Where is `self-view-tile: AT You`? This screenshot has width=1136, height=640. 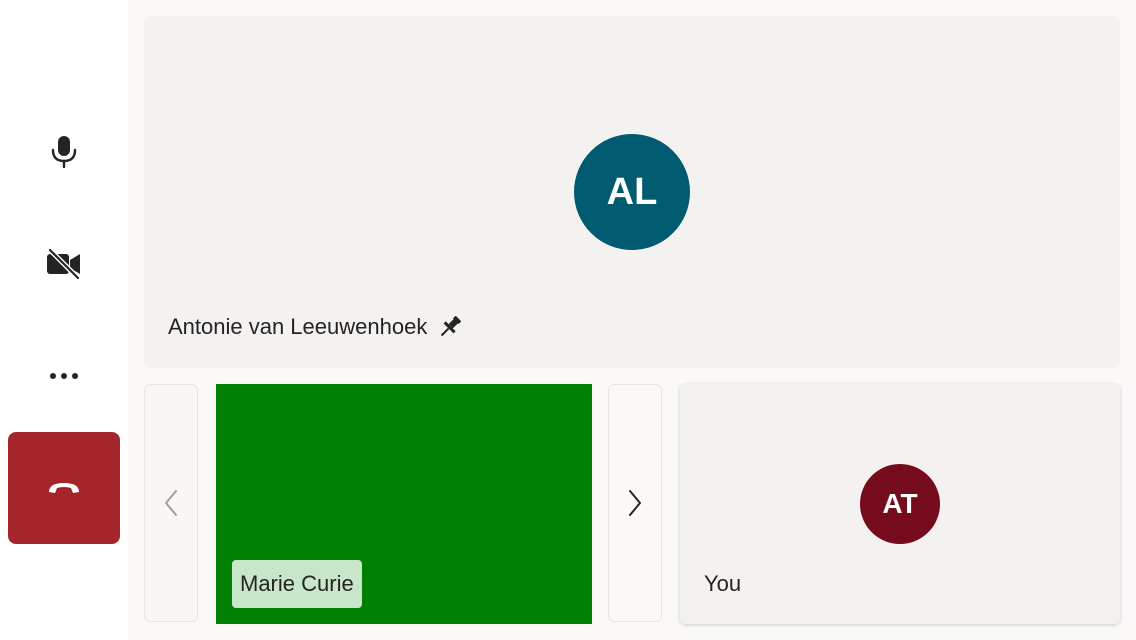 self-view-tile: AT You is located at coordinates (900, 504).